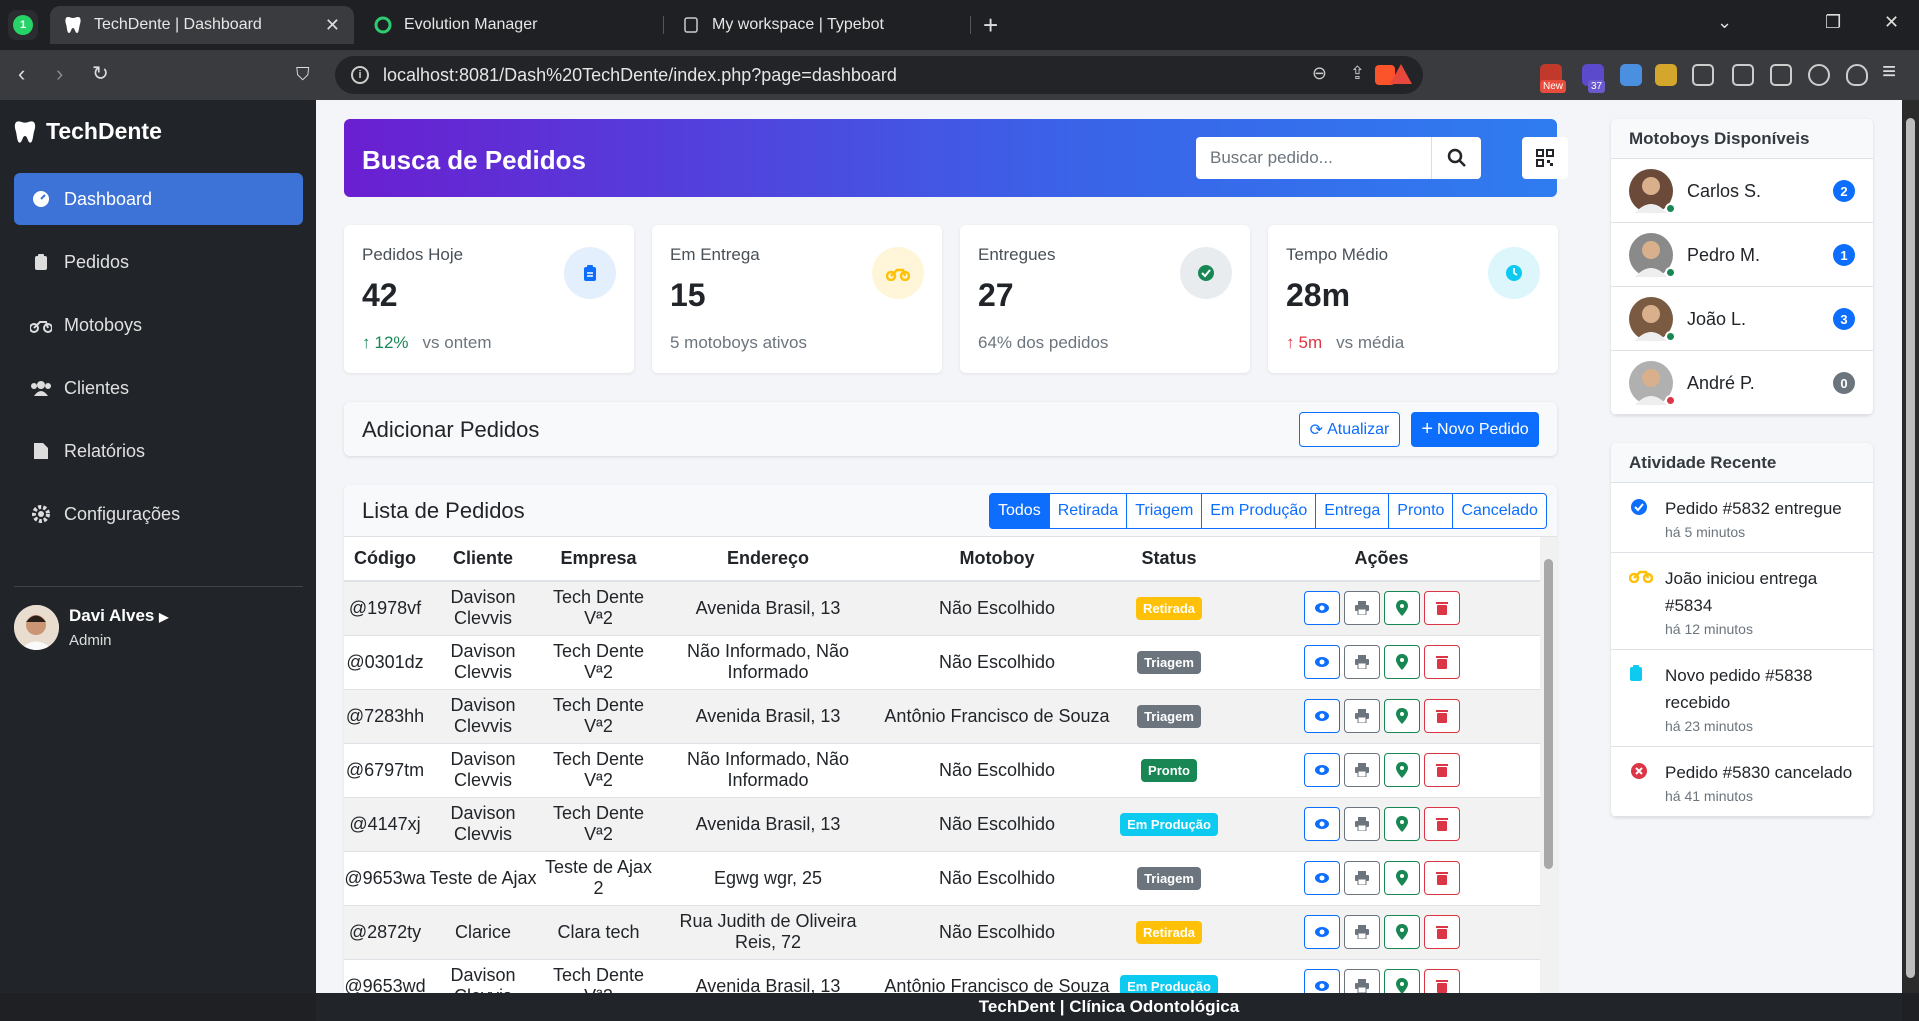 This screenshot has height=1021, width=1919. What do you see at coordinates (1548, 765) in the screenshot?
I see `table-scrollbar` at bounding box center [1548, 765].